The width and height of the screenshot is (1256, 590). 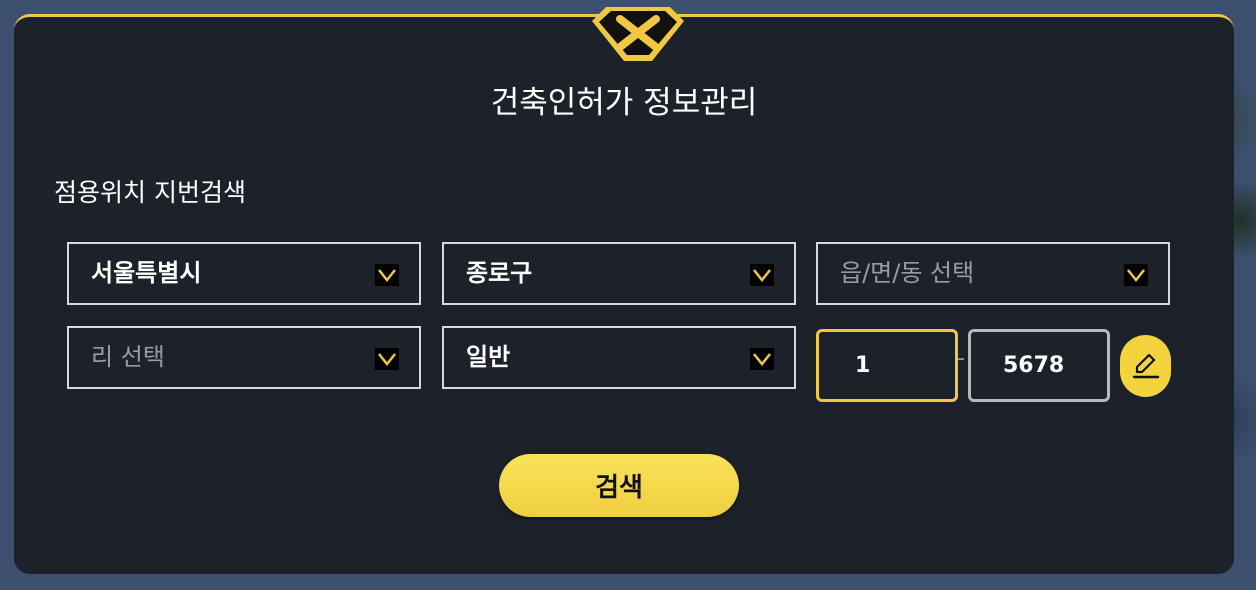 What do you see at coordinates (1039, 365) in the screenshot?
I see `sub-lot-number-input` at bounding box center [1039, 365].